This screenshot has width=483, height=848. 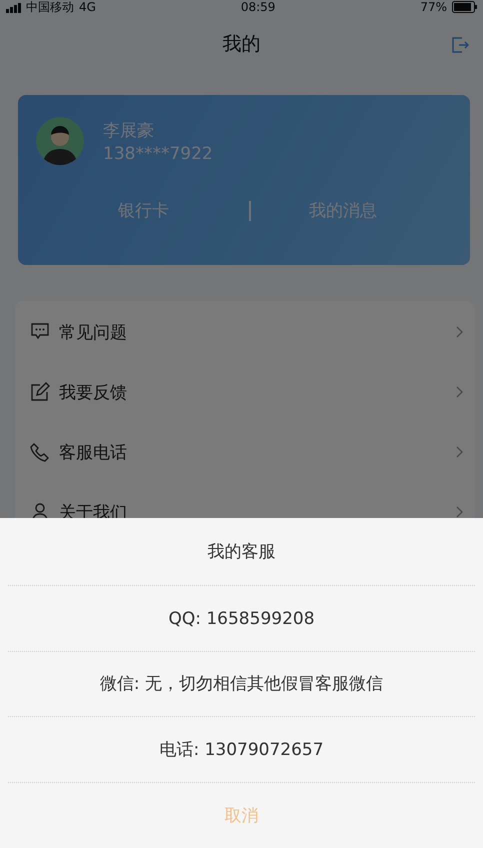 I want to click on sheet-title: 我的客服, so click(x=241, y=552).